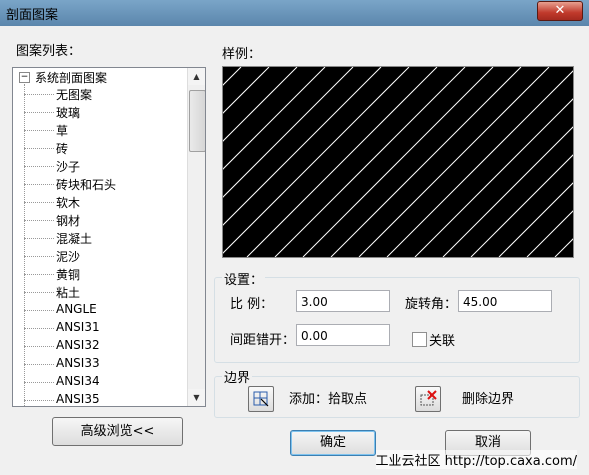  I want to click on pattern-list-item: 沙子, so click(68, 166).